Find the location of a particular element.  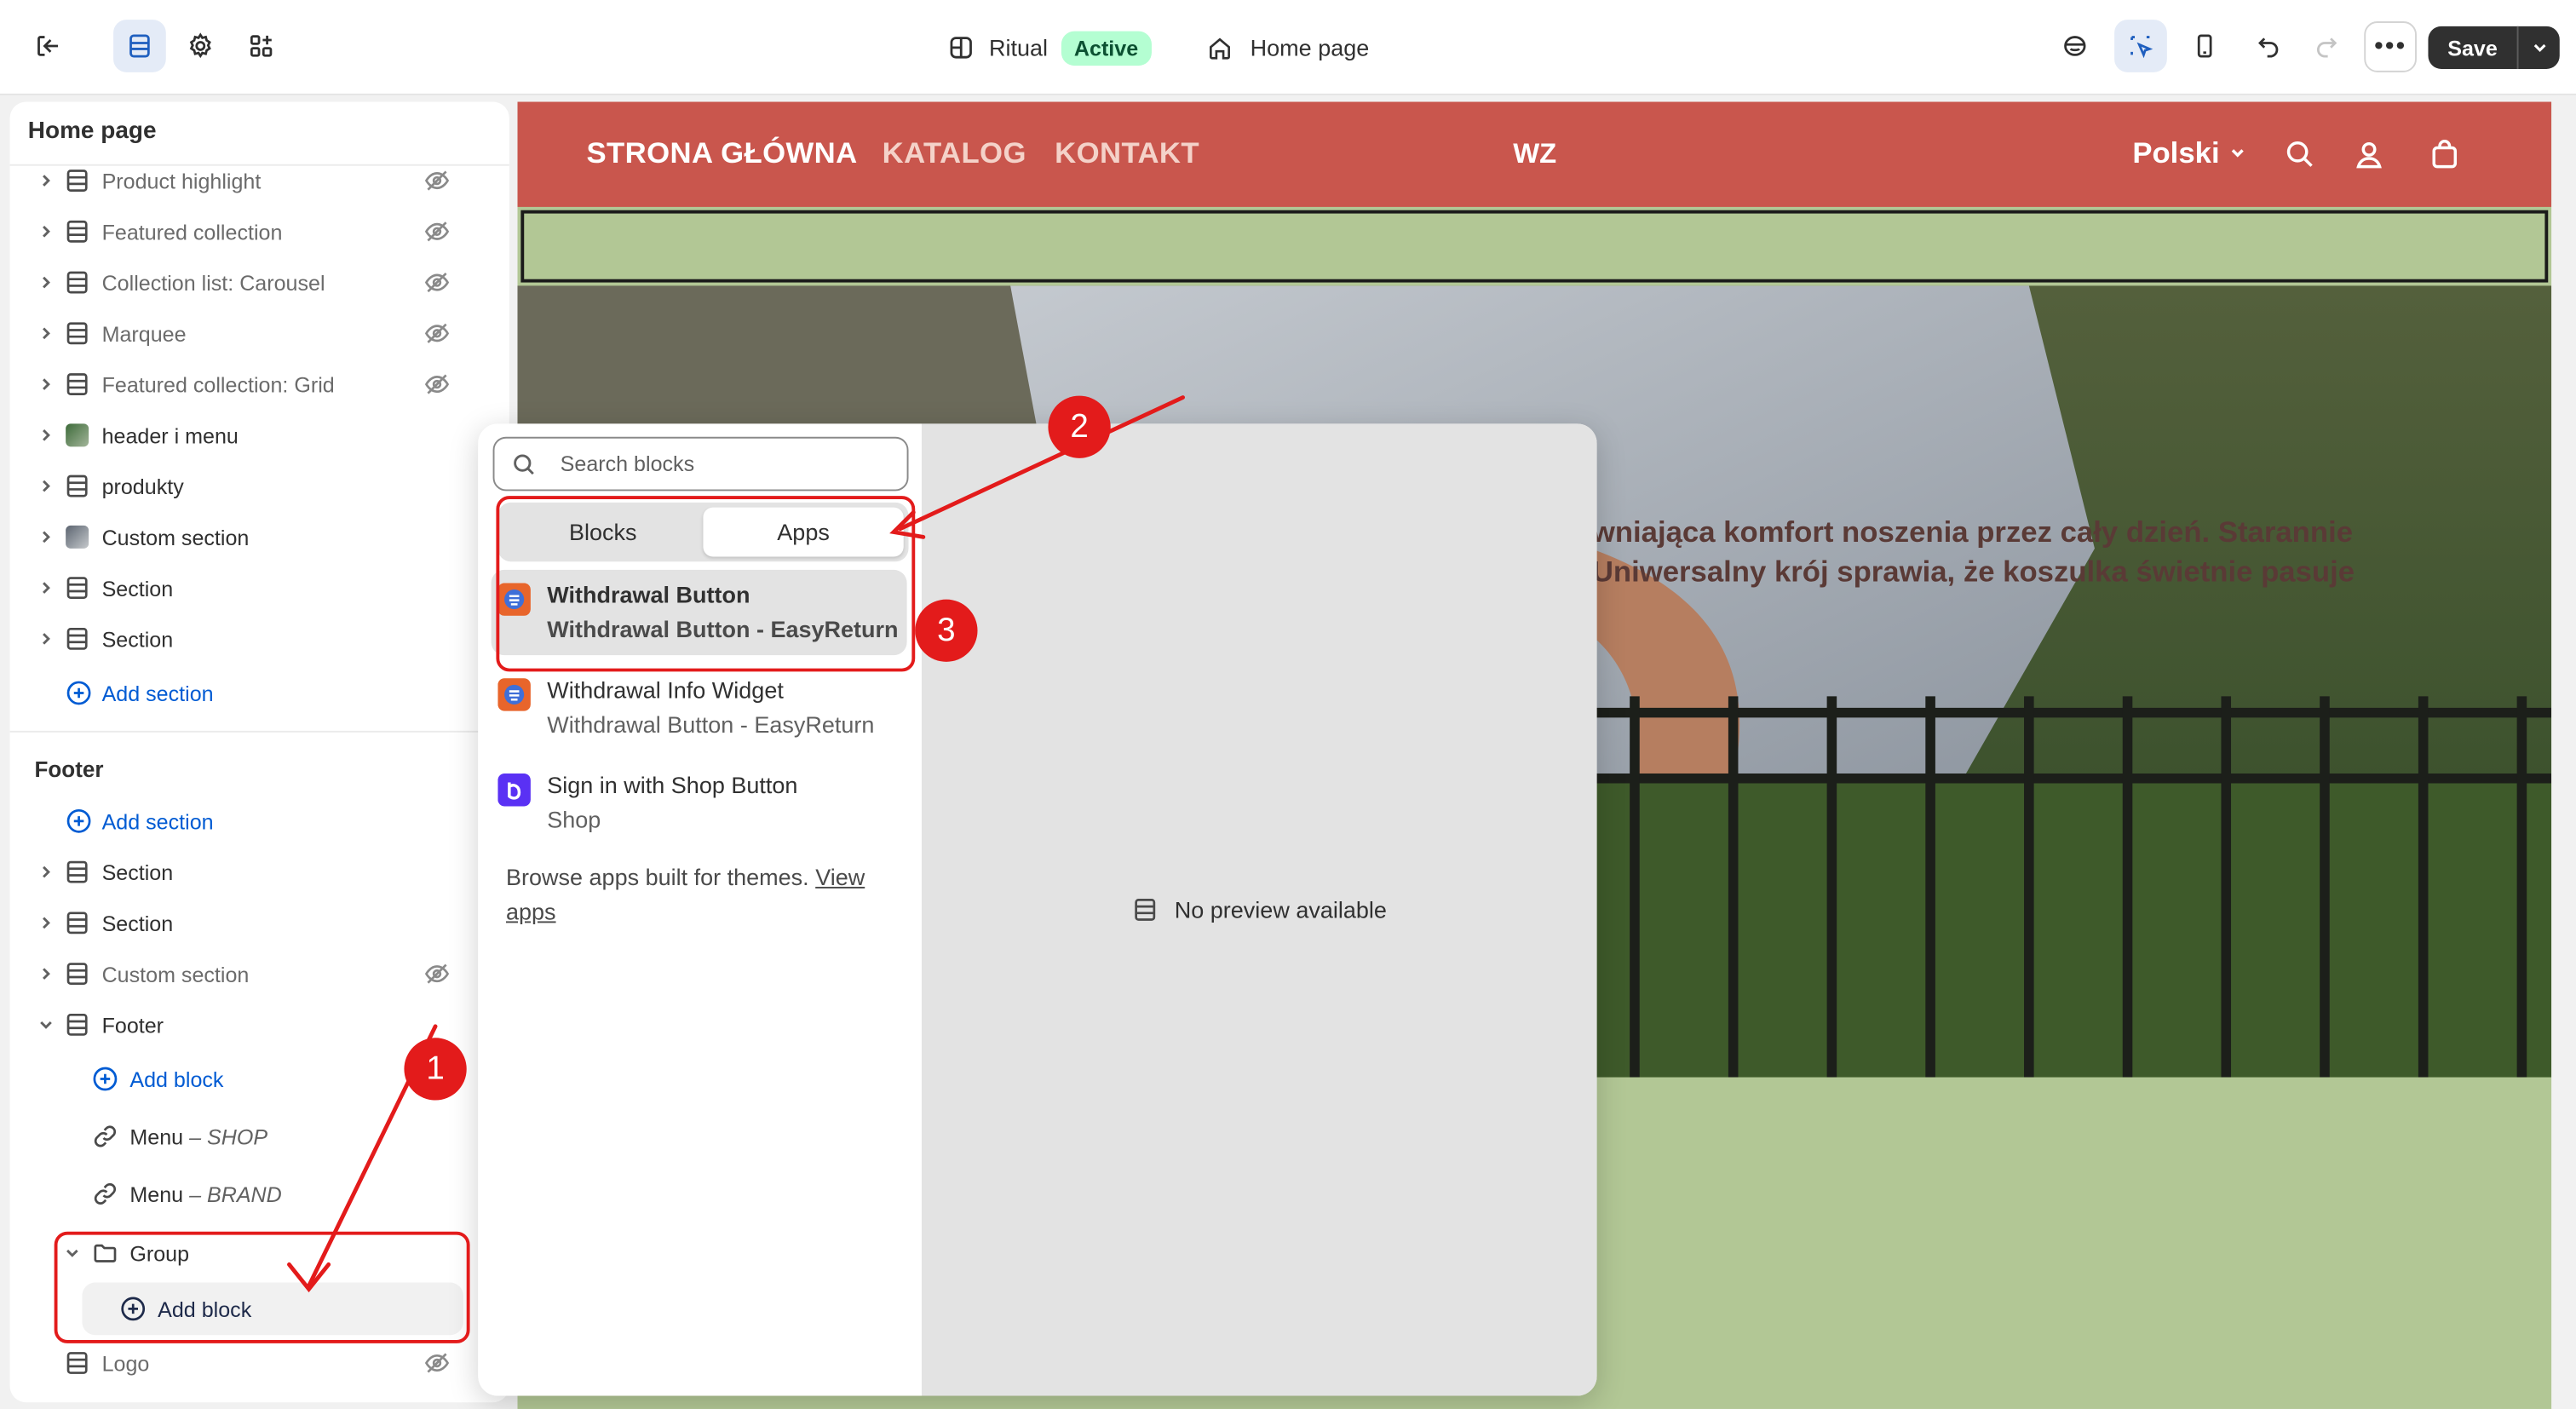

search-placeholder: Search blocks is located at coordinates (627, 464).